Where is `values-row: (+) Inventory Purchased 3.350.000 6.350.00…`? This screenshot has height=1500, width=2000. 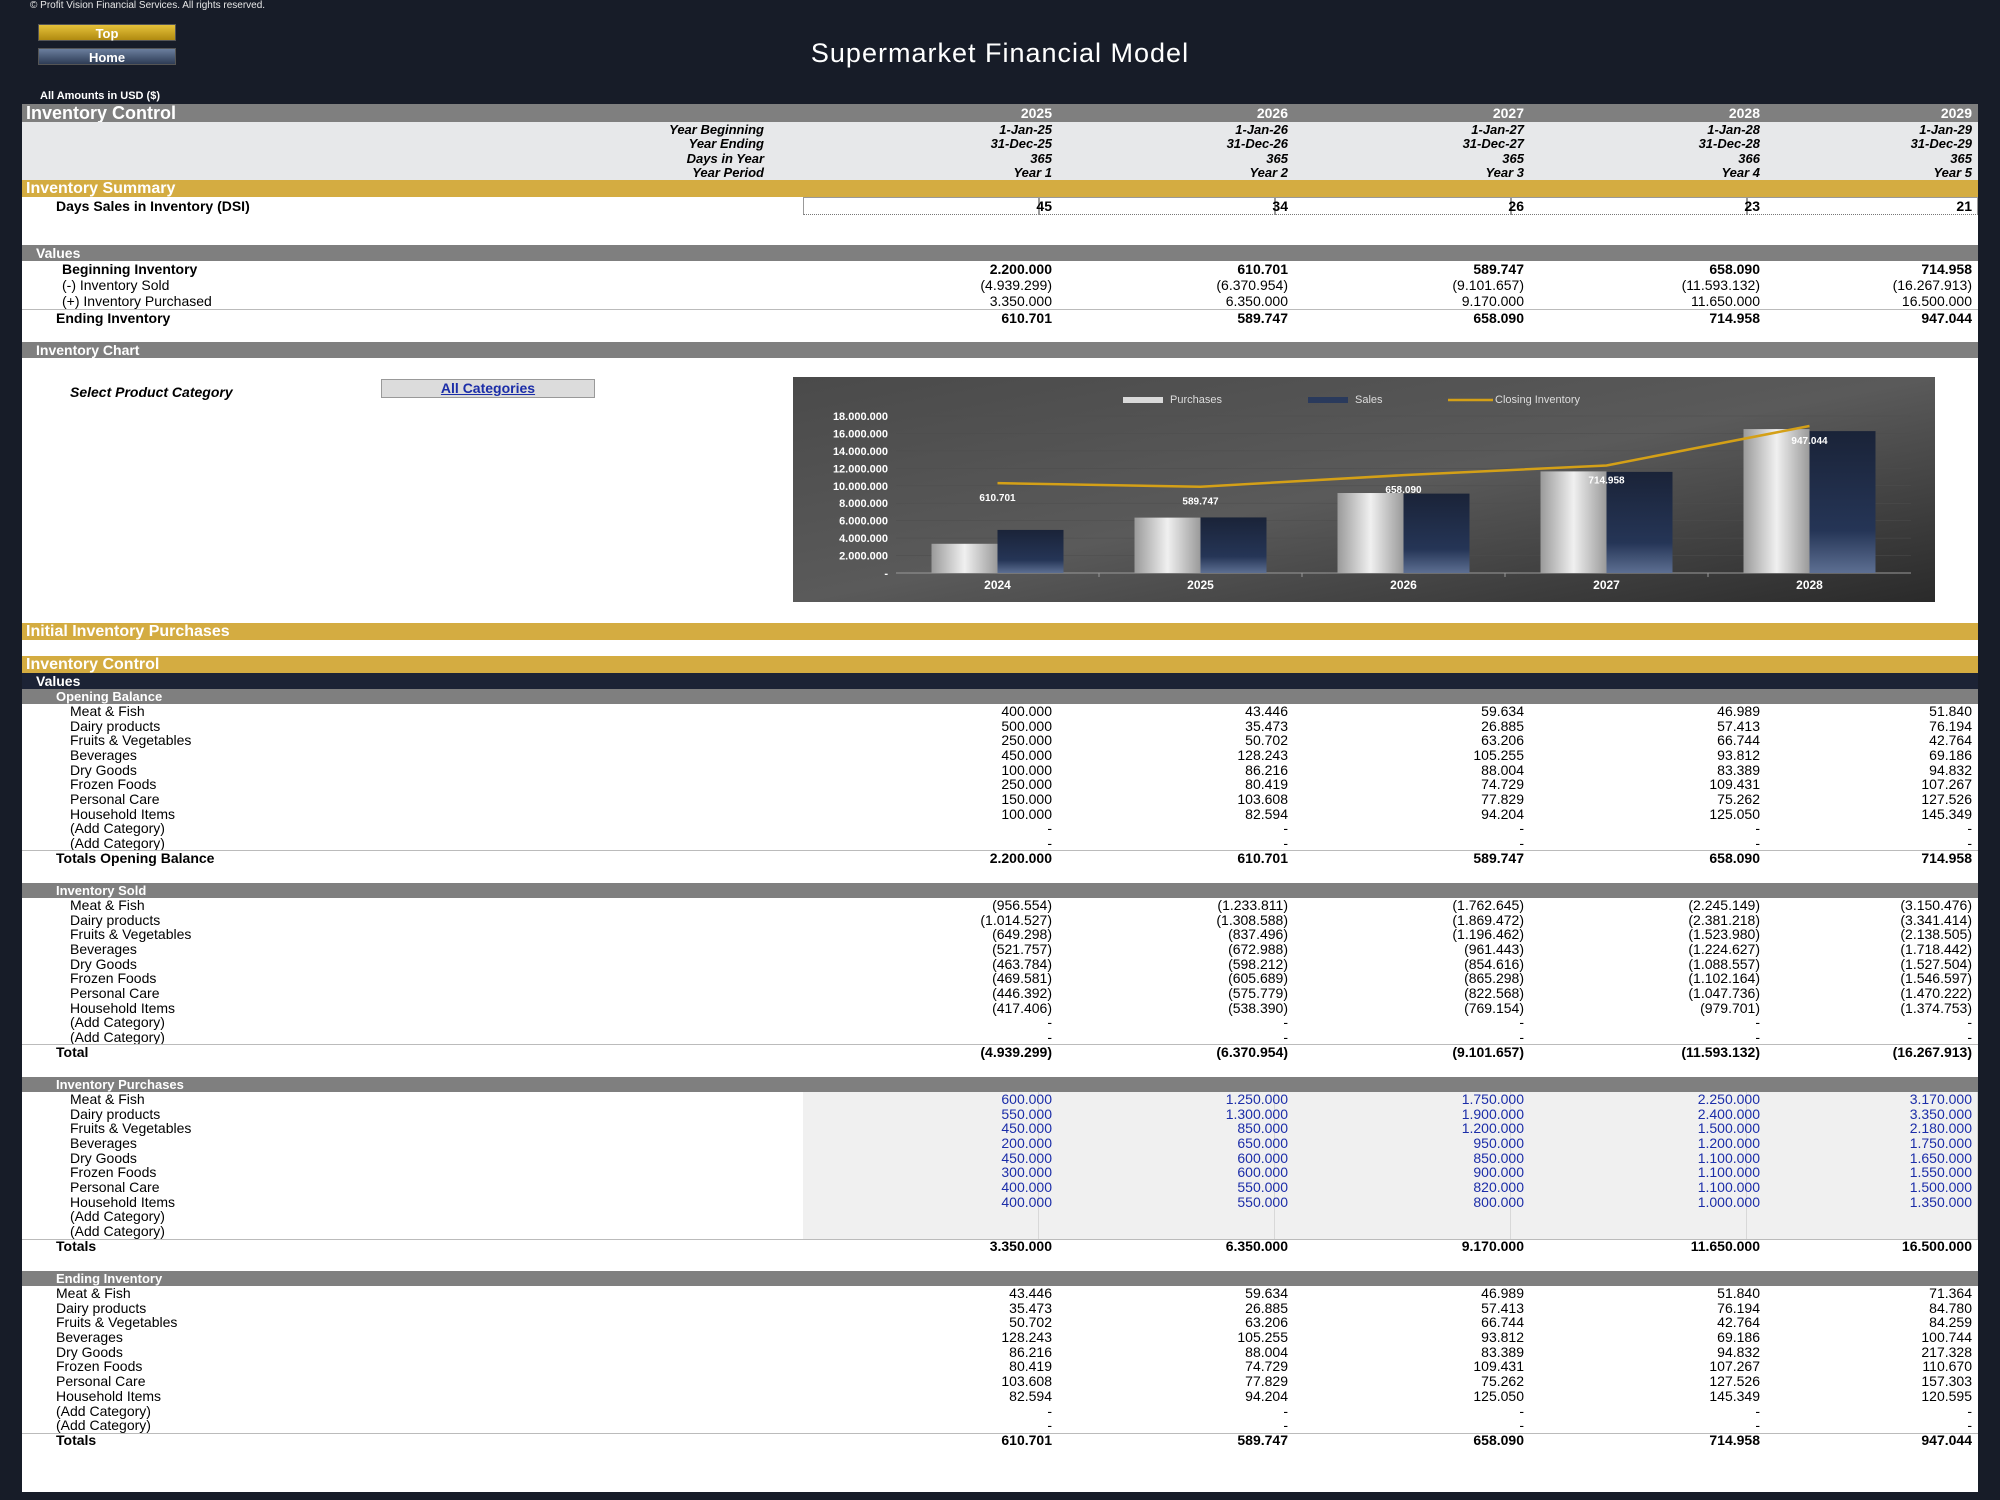 values-row: (+) Inventory Purchased 3.350.000 6.350.00… is located at coordinates (1000, 301).